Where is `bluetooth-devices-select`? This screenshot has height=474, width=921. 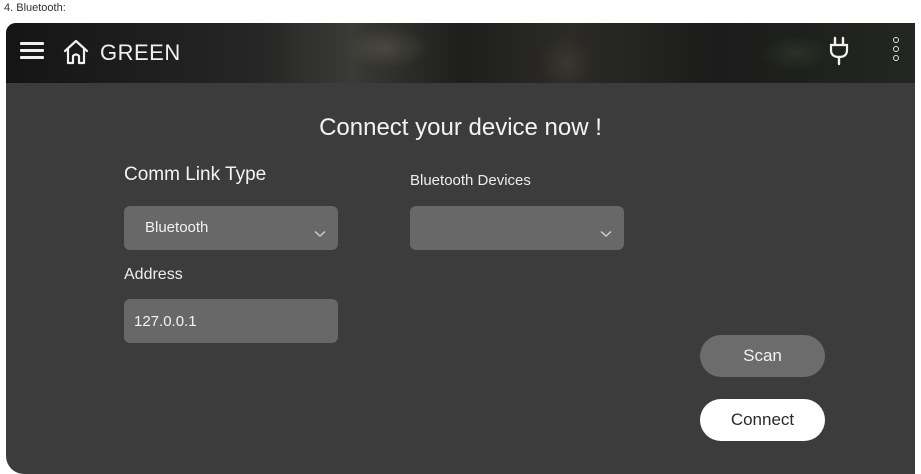 bluetooth-devices-select is located at coordinates (517, 228).